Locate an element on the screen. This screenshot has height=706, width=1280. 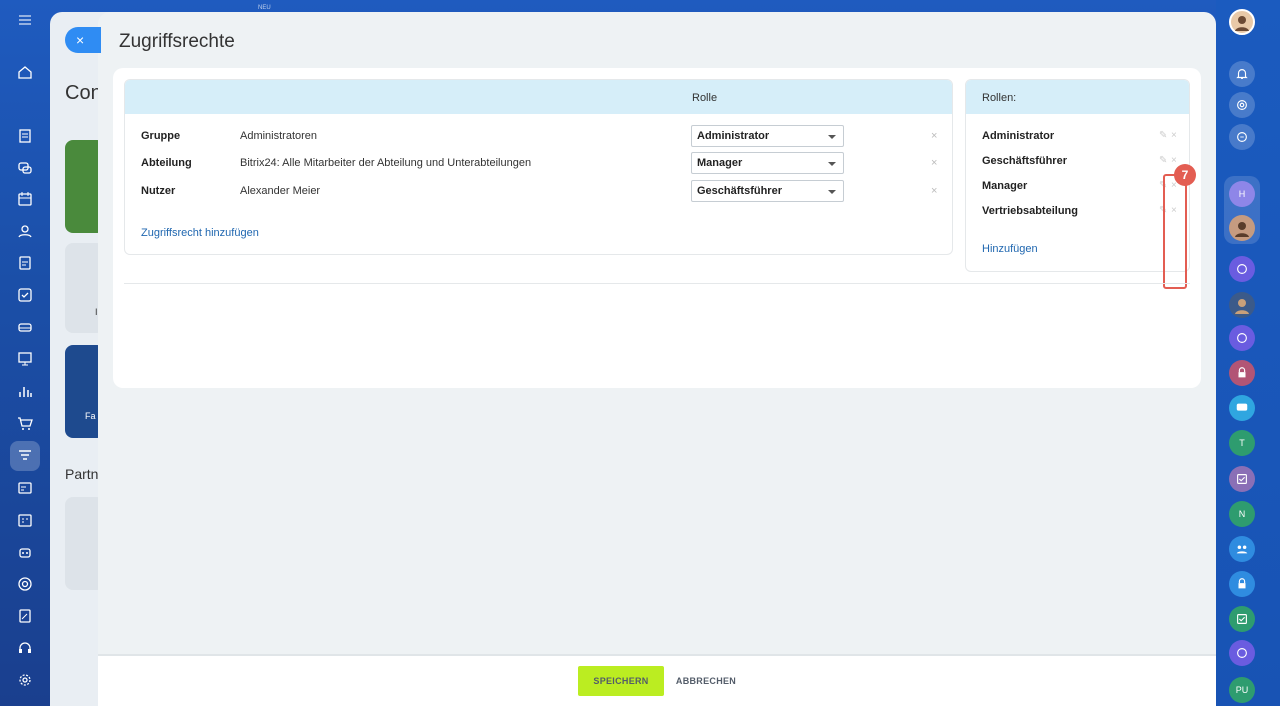
user-avatar is located at coordinates (1242, 22).